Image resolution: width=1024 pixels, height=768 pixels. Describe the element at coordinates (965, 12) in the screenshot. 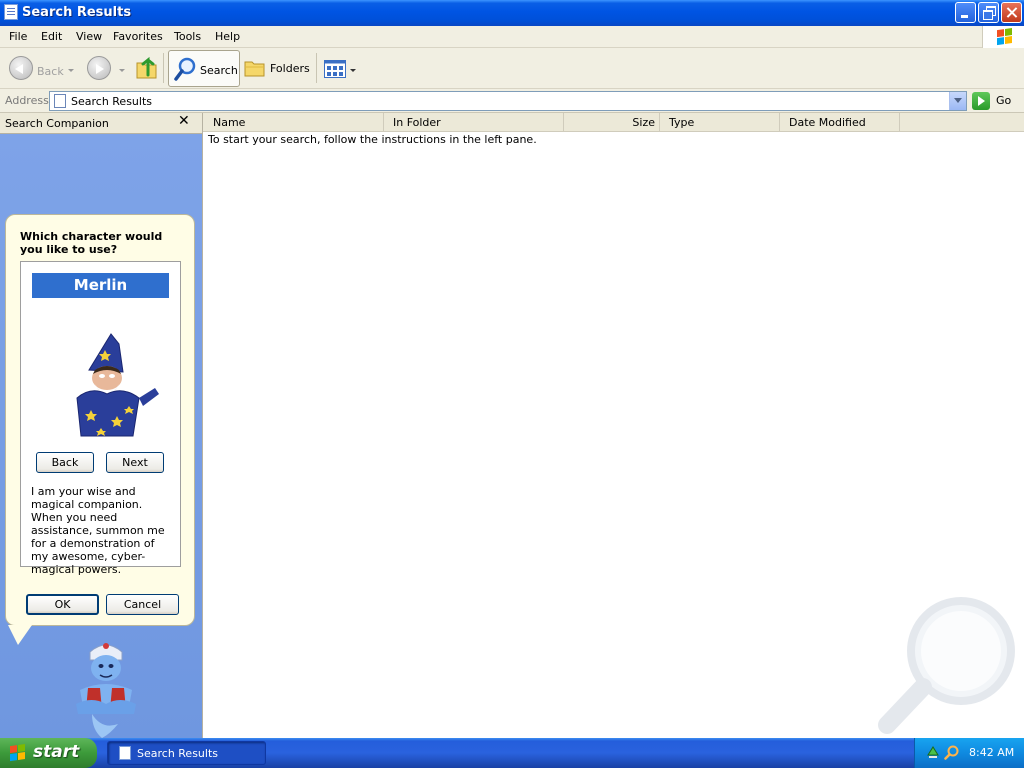

I see `minimize-button` at that location.